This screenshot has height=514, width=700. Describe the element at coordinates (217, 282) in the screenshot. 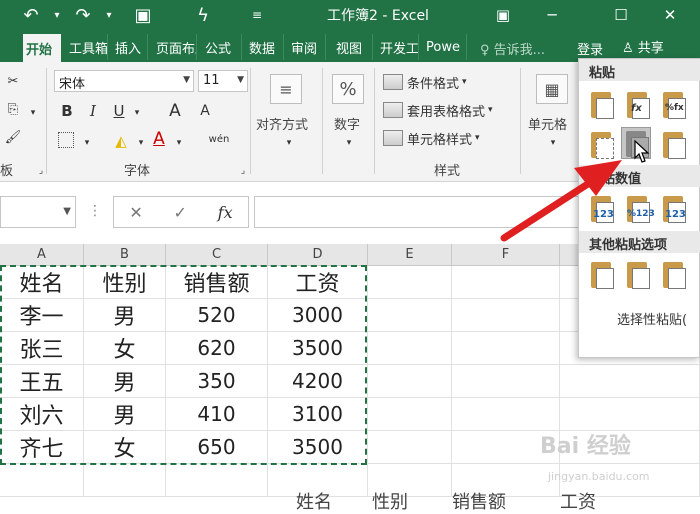

I see `table-cell: 销售额` at that location.